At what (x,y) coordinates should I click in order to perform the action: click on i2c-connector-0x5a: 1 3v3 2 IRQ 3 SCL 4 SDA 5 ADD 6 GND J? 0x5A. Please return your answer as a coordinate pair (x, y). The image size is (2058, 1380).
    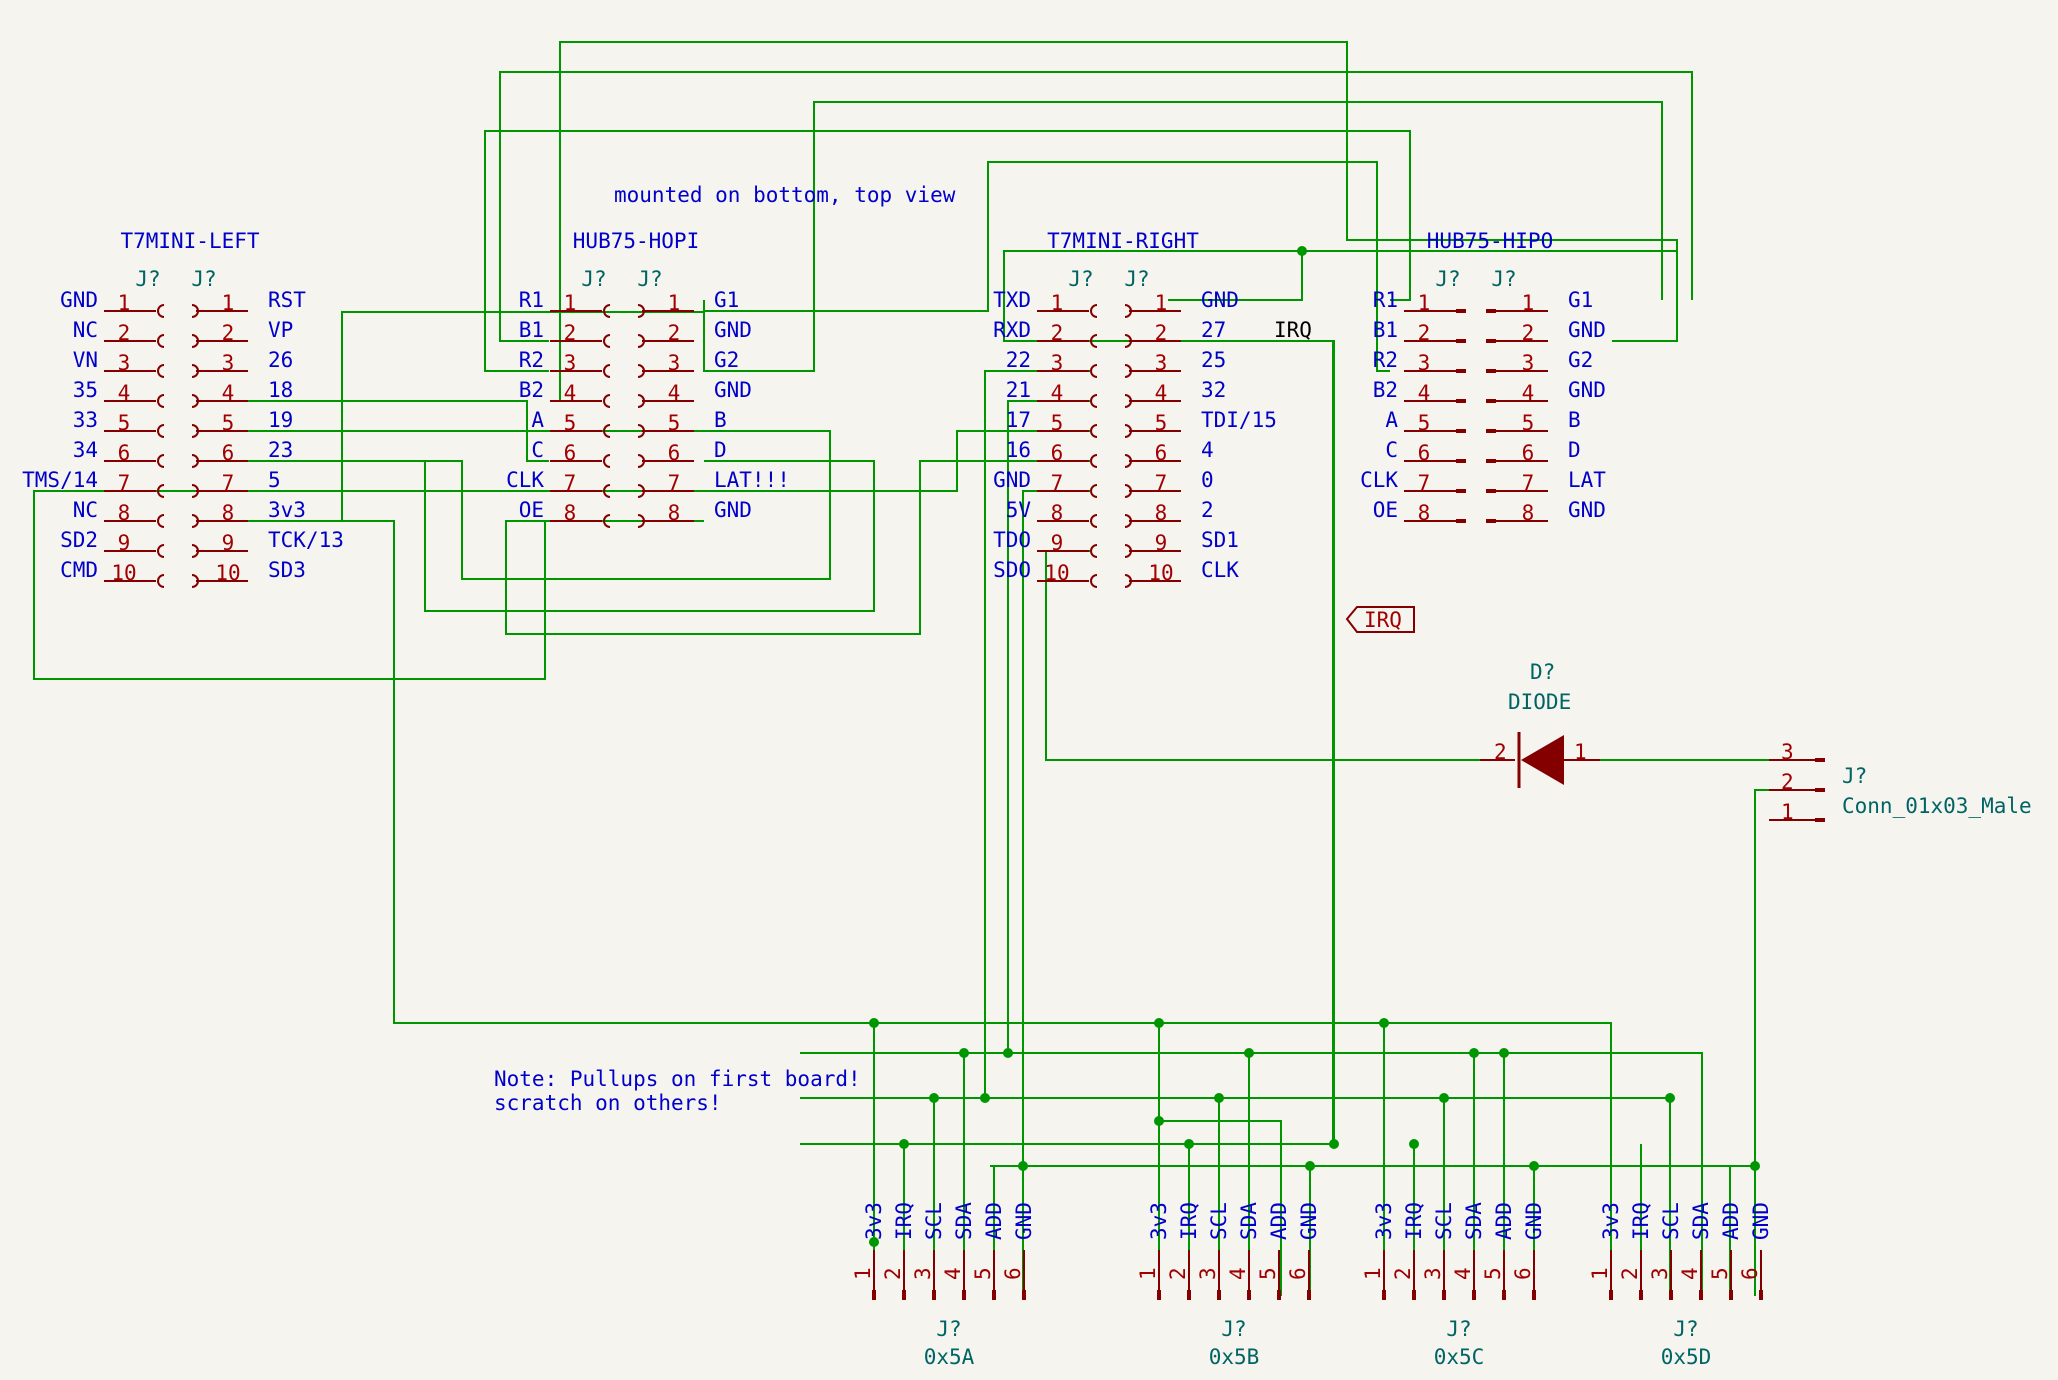
    Looking at the image, I should click on (943, 1285).